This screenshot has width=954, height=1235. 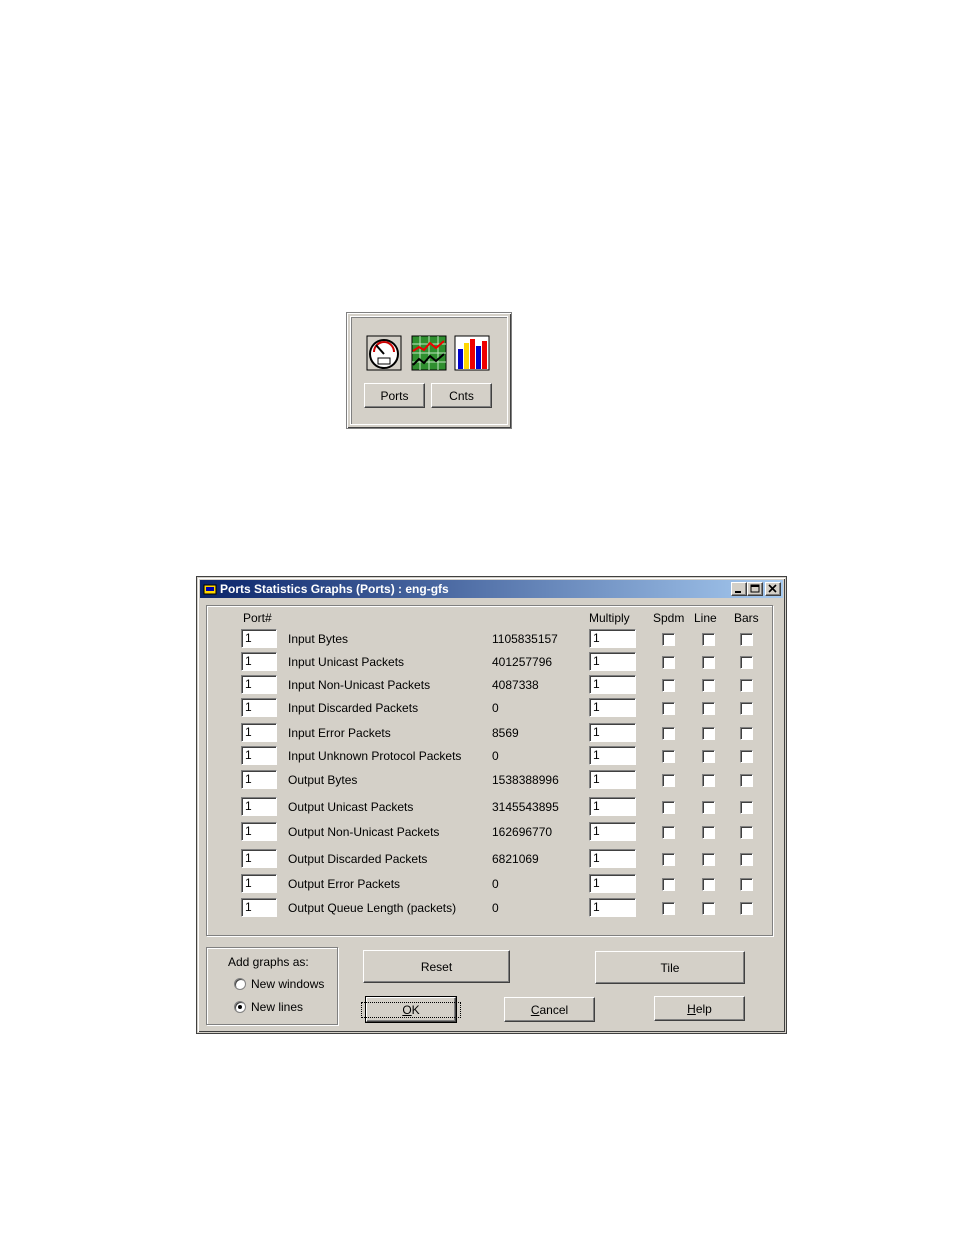 I want to click on ok-button-label: OK, so click(x=411, y=1009).